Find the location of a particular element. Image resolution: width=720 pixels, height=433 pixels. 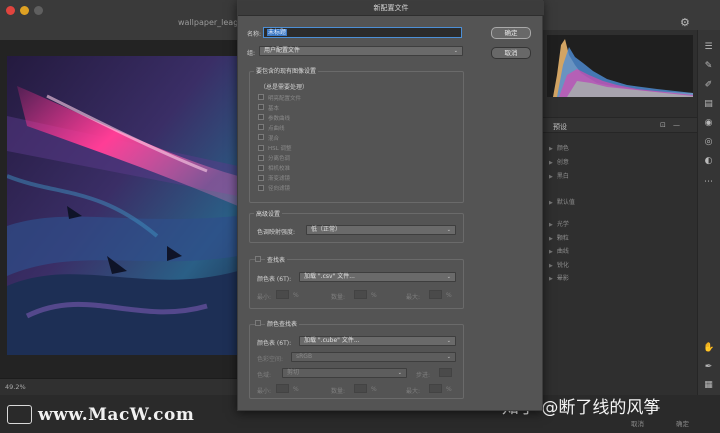

preset-group: ▶ 晕影 is located at coordinates (559, 277).